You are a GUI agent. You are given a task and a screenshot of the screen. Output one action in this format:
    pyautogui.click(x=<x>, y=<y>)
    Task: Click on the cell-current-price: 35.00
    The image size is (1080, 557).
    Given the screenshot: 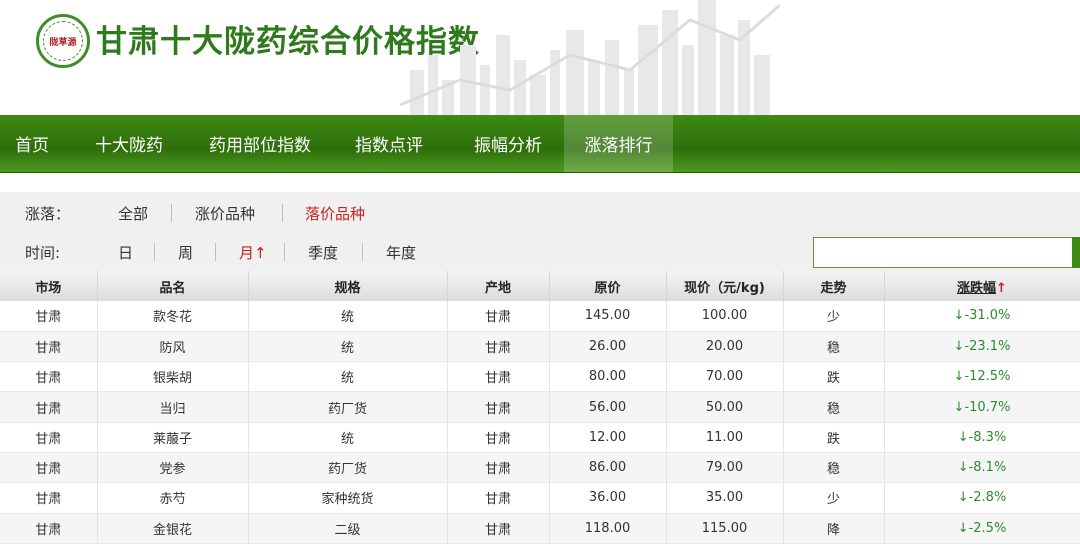 What is the action you would take?
    pyautogui.click(x=725, y=498)
    